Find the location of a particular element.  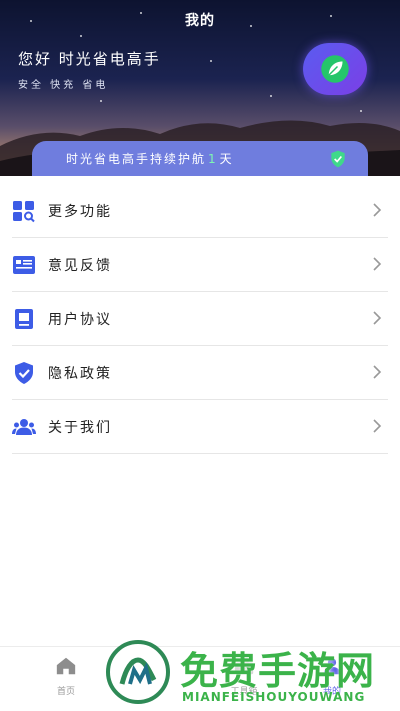

tab-label: 首页 is located at coordinates (65, 692).